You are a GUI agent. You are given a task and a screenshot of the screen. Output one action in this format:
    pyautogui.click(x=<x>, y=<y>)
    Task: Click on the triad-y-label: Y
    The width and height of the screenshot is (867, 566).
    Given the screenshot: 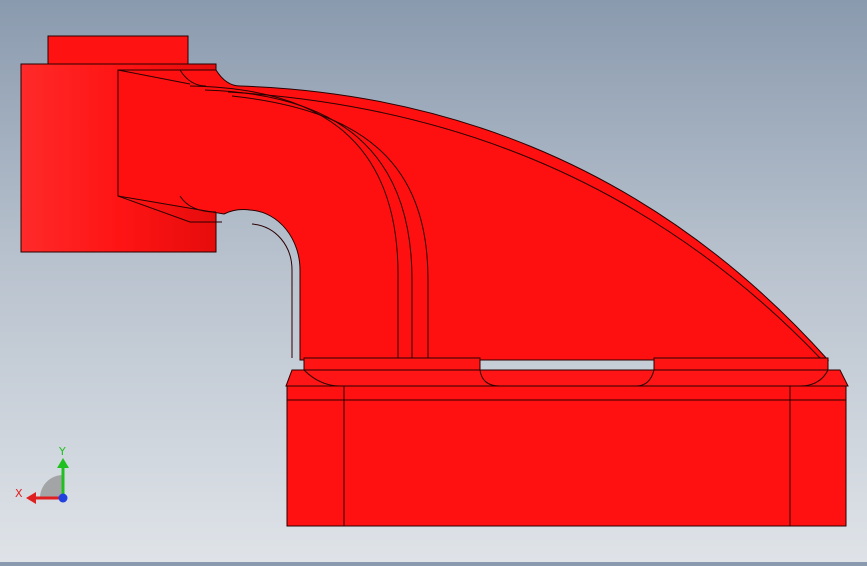 What is the action you would take?
    pyautogui.click(x=62, y=451)
    